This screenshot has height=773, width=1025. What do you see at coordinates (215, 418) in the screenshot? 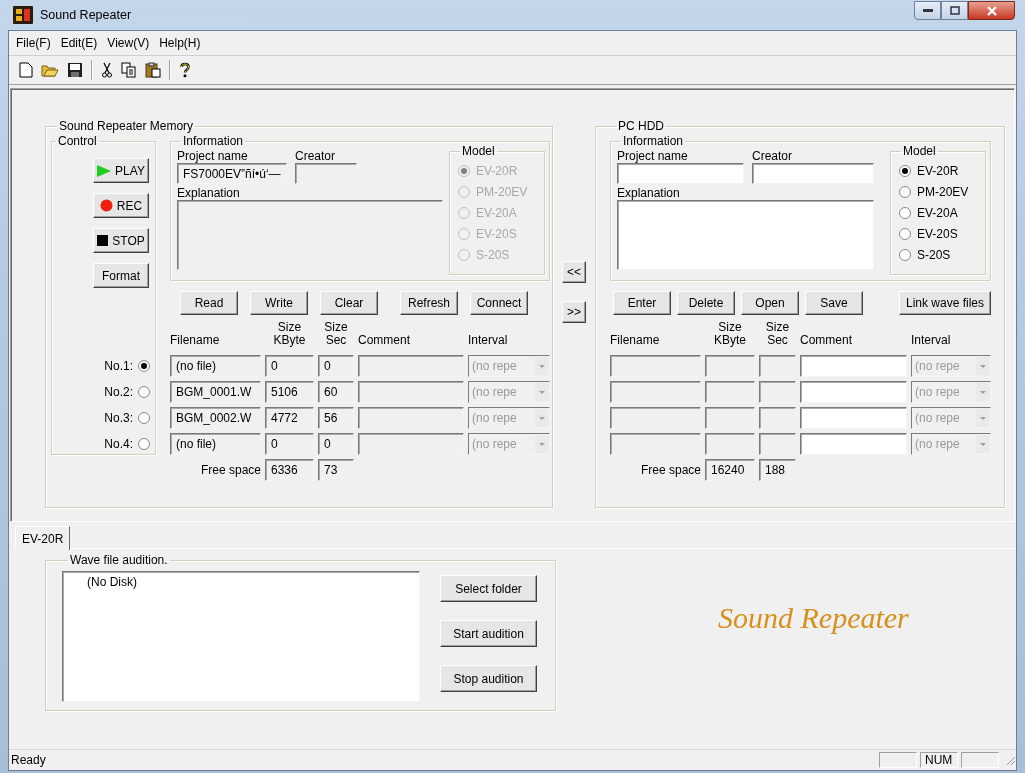
I see `filename-field: BGM_0002.W` at bounding box center [215, 418].